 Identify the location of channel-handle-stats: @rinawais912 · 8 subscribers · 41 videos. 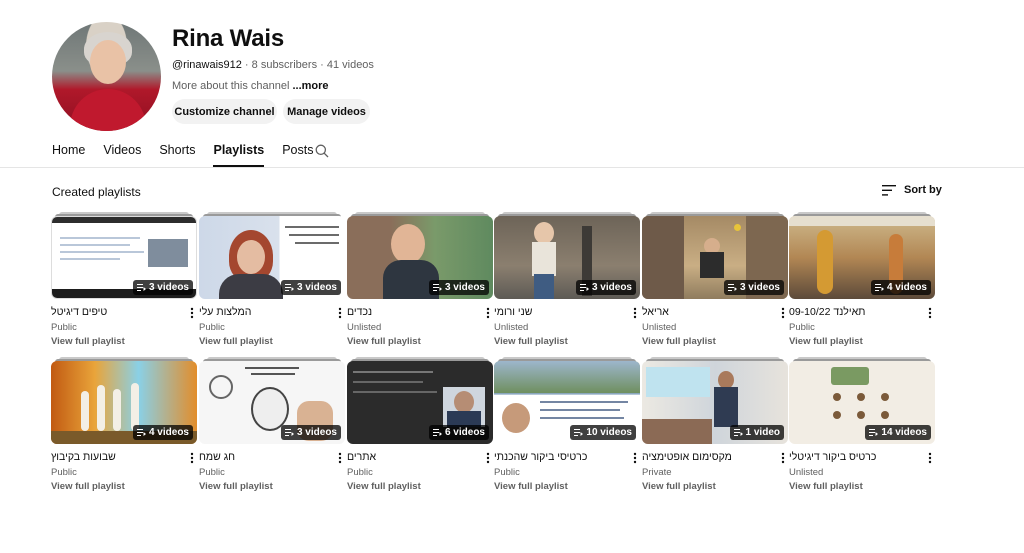
(273, 65).